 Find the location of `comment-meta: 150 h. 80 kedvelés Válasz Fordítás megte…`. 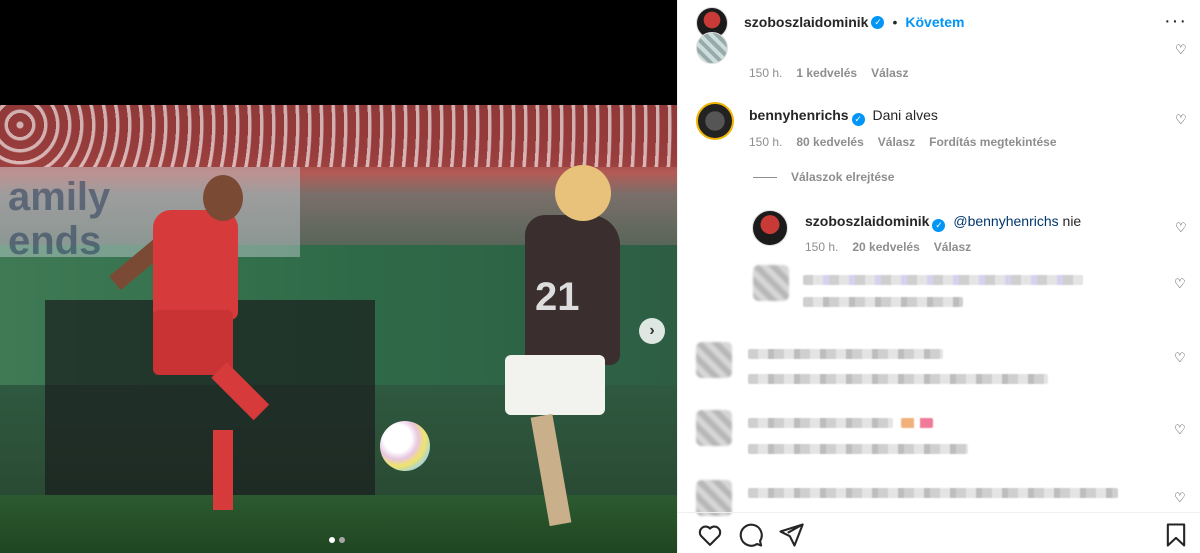

comment-meta: 150 h. 80 kedvelés Válasz Fordítás megte… is located at coordinates (903, 142).